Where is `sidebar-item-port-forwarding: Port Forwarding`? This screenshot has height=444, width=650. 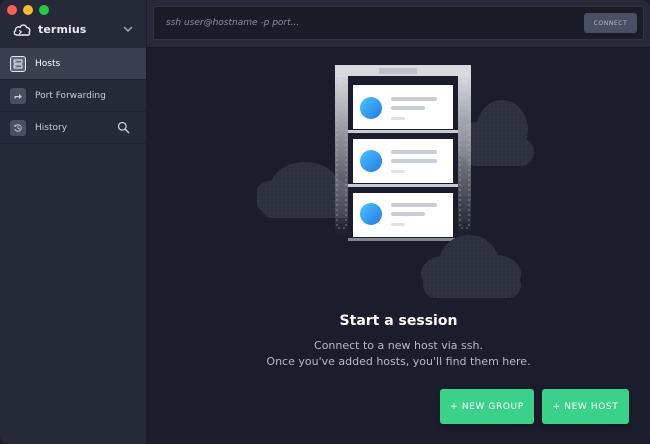
sidebar-item-port-forwarding: Port Forwarding is located at coordinates (73, 96).